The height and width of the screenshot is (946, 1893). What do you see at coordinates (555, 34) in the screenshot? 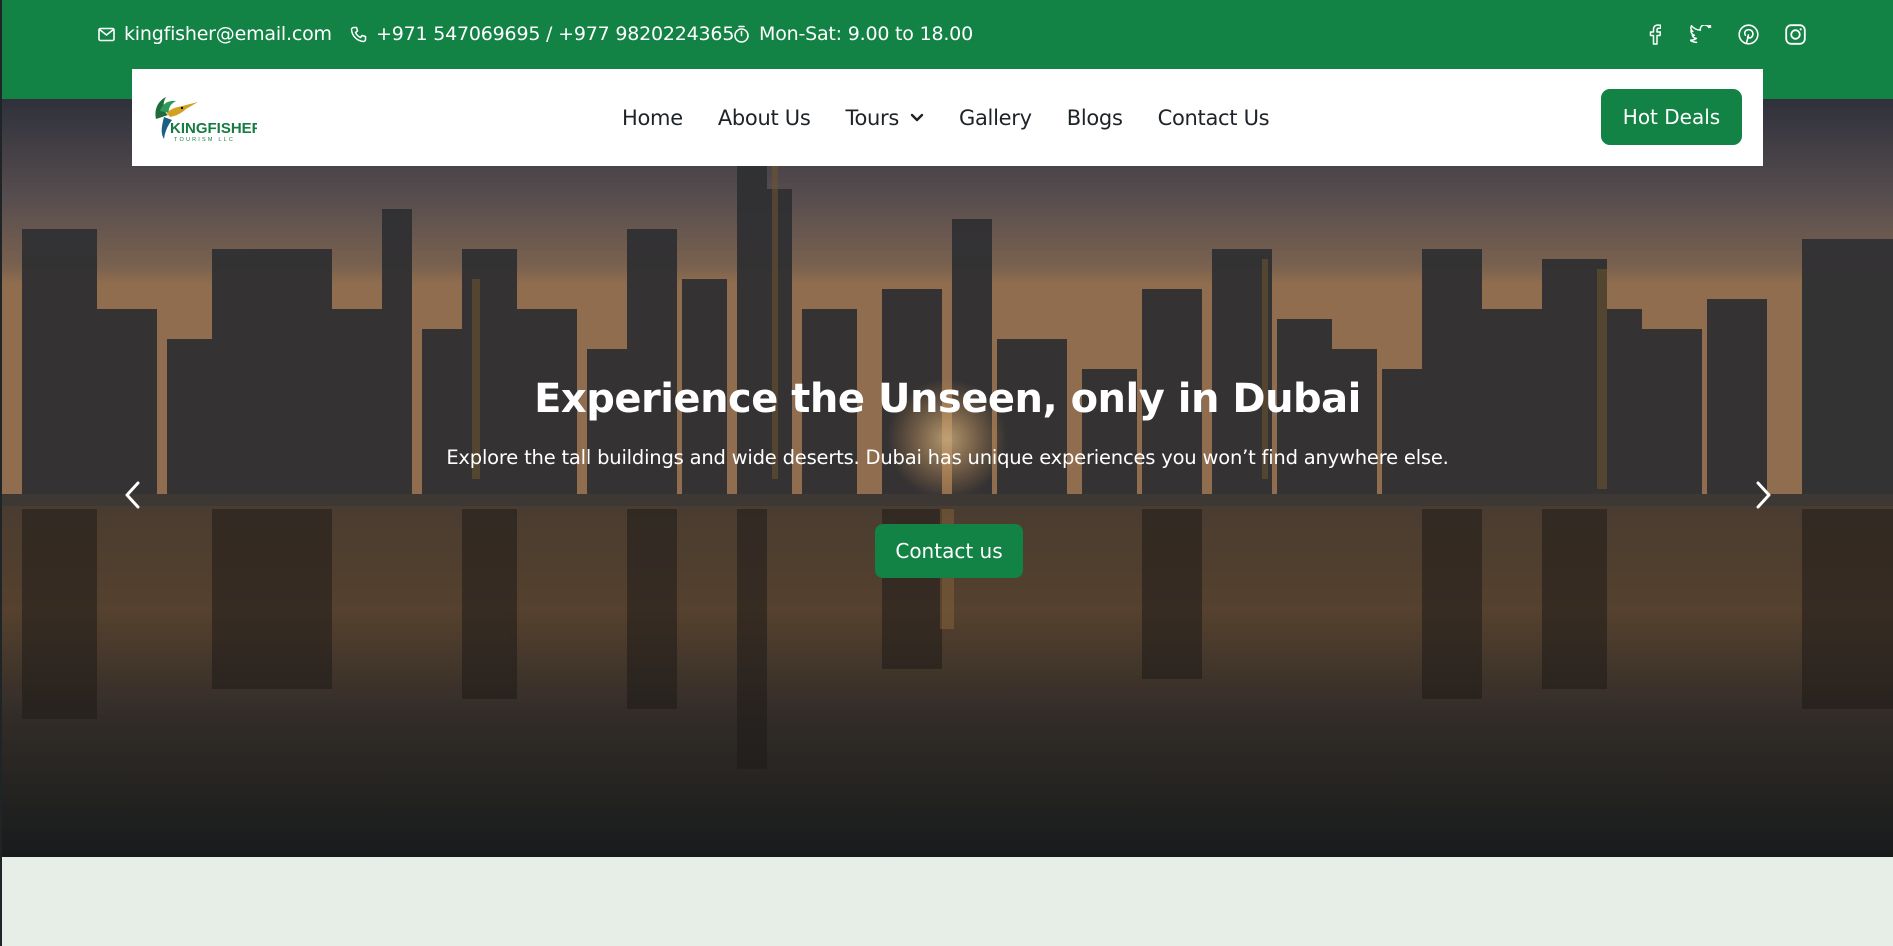
I see `phone-text: +971 547069695 / +977 9820224365` at bounding box center [555, 34].